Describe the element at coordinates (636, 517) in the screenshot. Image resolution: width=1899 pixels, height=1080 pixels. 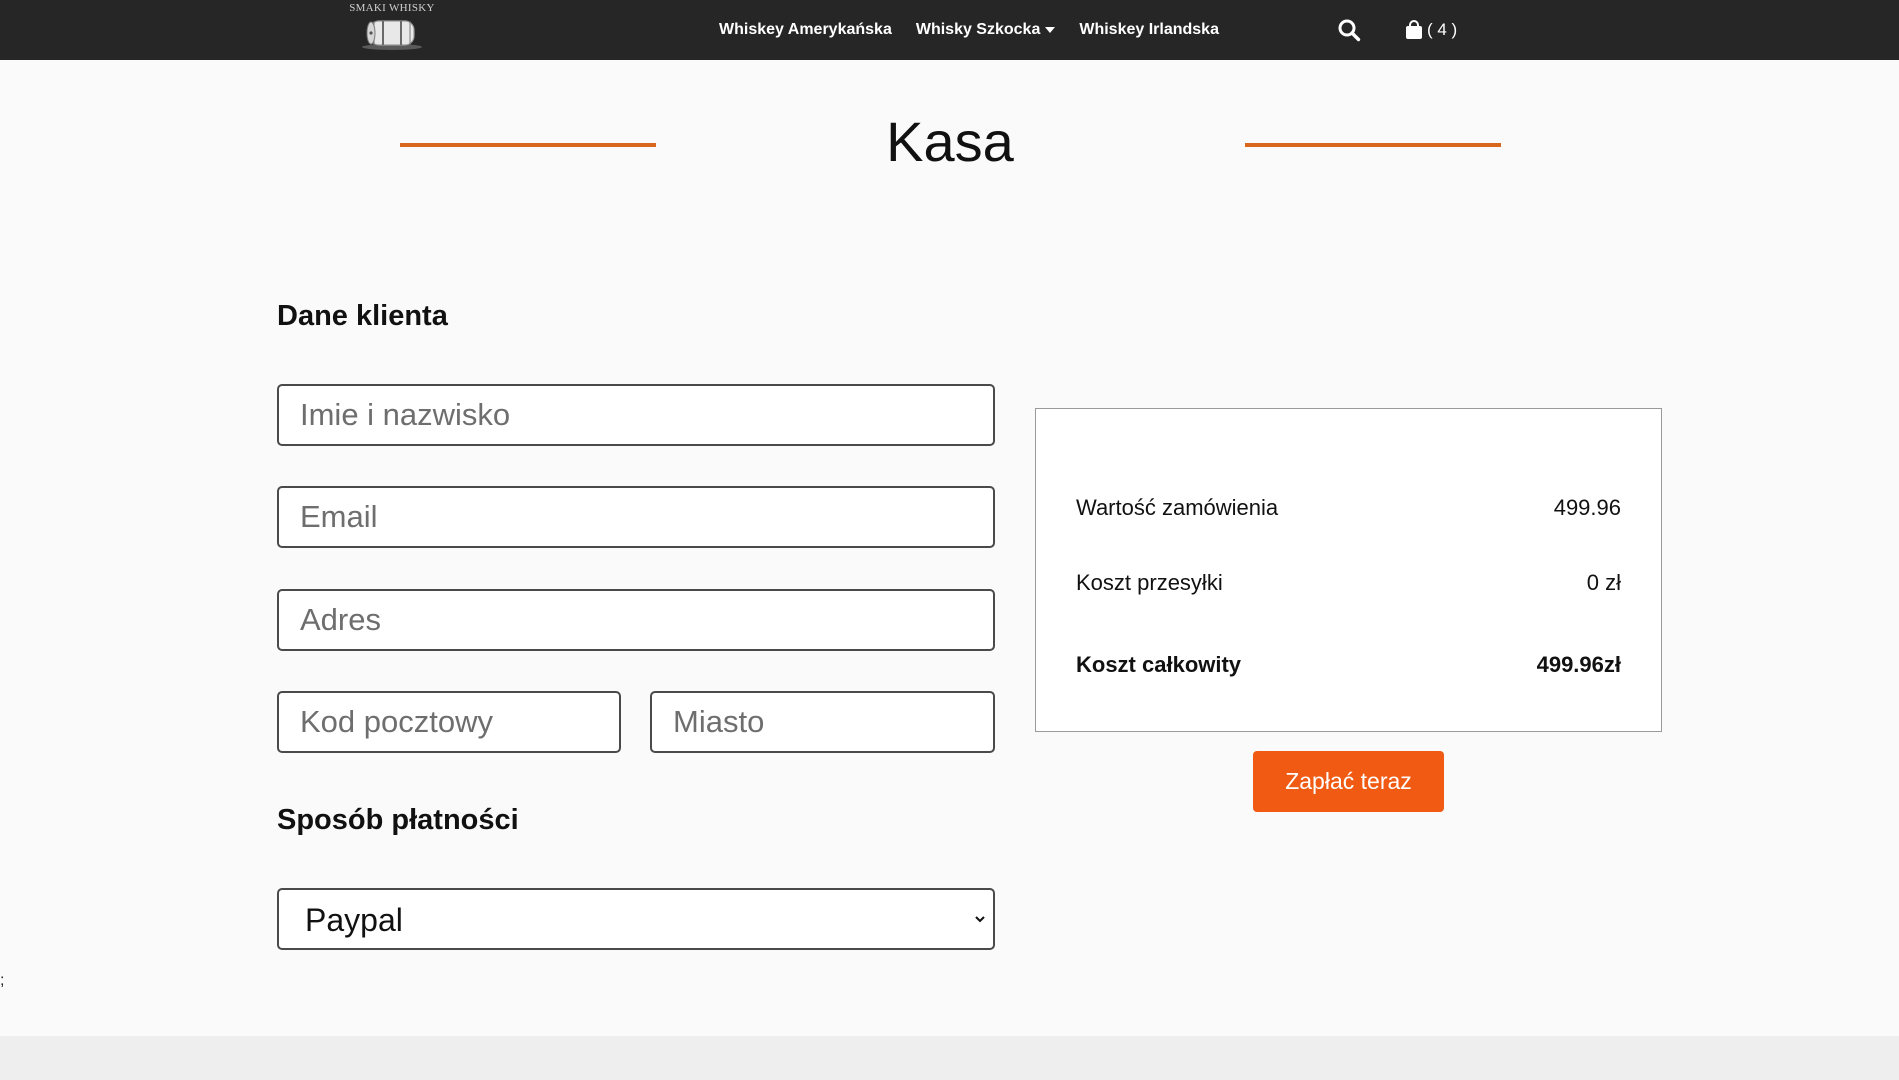
I see `email-input` at that location.